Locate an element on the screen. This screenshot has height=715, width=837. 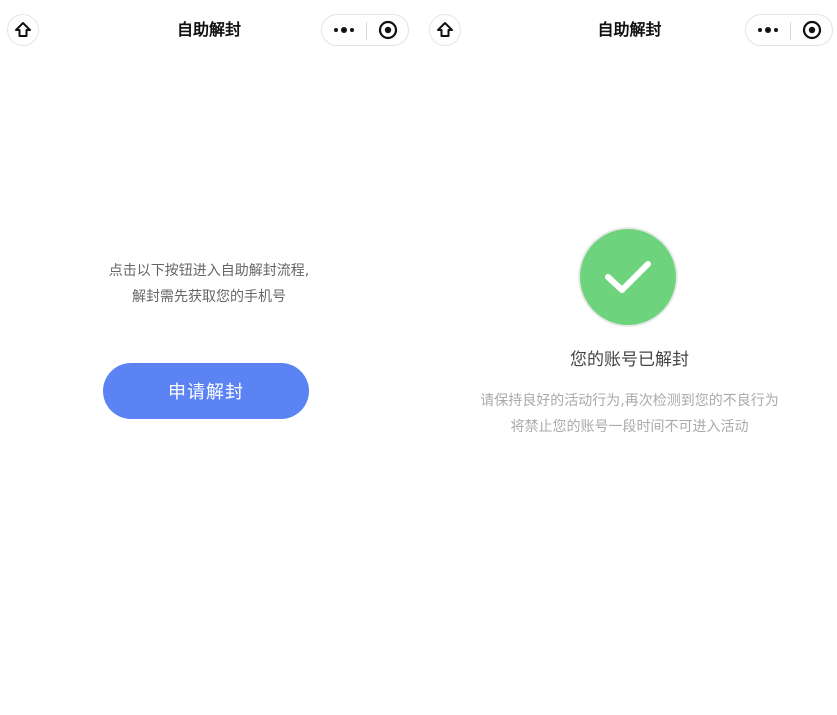
intro-line-1: 点击以下按钮进入自助解封流程, is located at coordinates (209, 271).